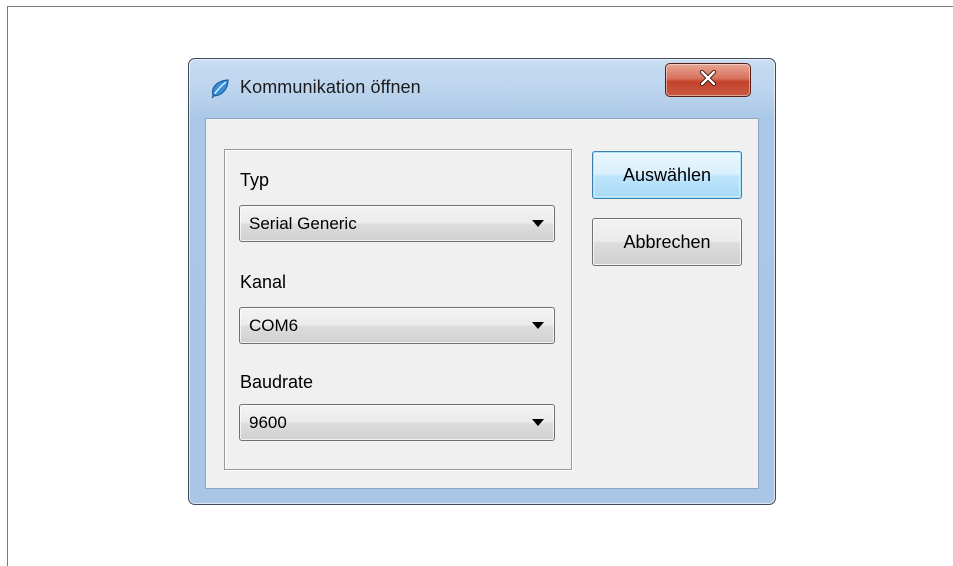 The image size is (953, 566). I want to click on typ-select: Serial Generic, so click(397, 223).